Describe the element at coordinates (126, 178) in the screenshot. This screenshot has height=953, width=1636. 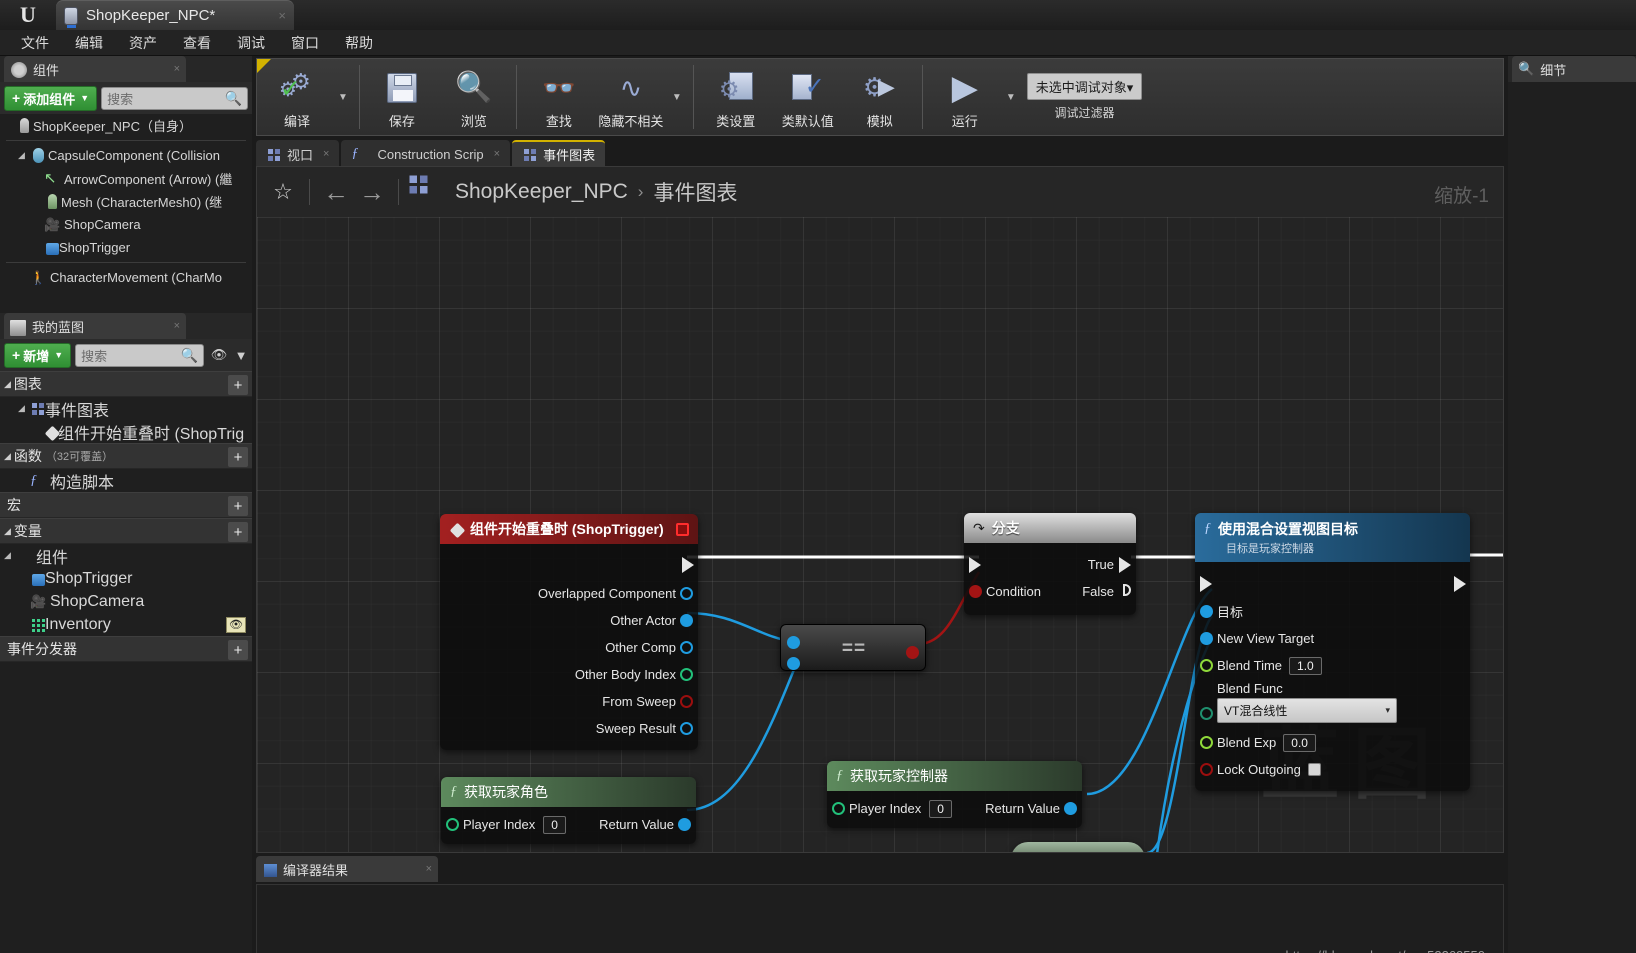
I see `tree-row: ↖ ArrowComponent (Arrow) (繼` at that location.